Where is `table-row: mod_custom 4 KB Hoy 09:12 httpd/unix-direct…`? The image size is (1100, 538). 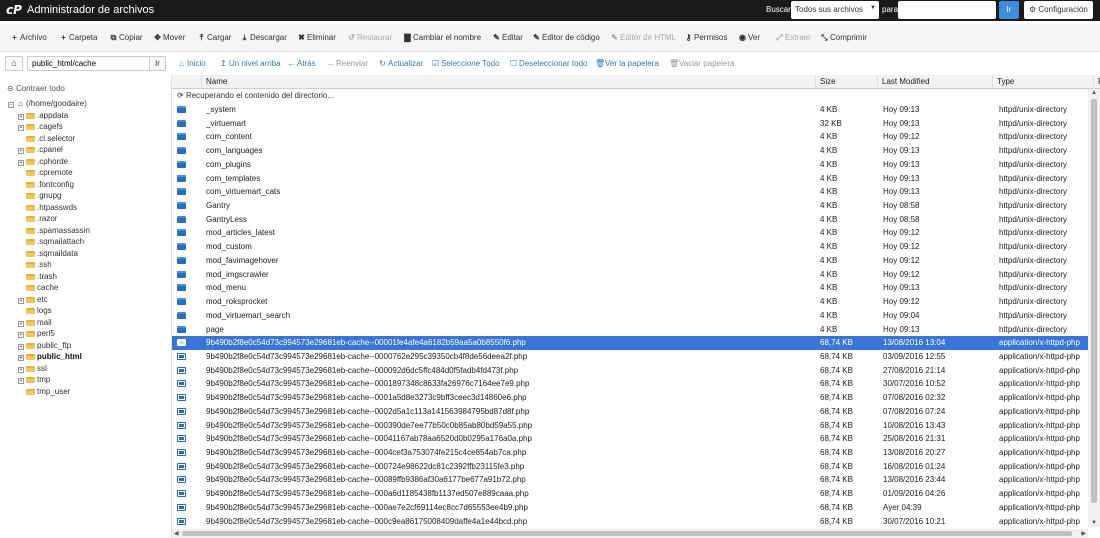
table-row: mod_custom 4 KB Hoy 09:12 httpd/unix-direct… is located at coordinates (630, 247).